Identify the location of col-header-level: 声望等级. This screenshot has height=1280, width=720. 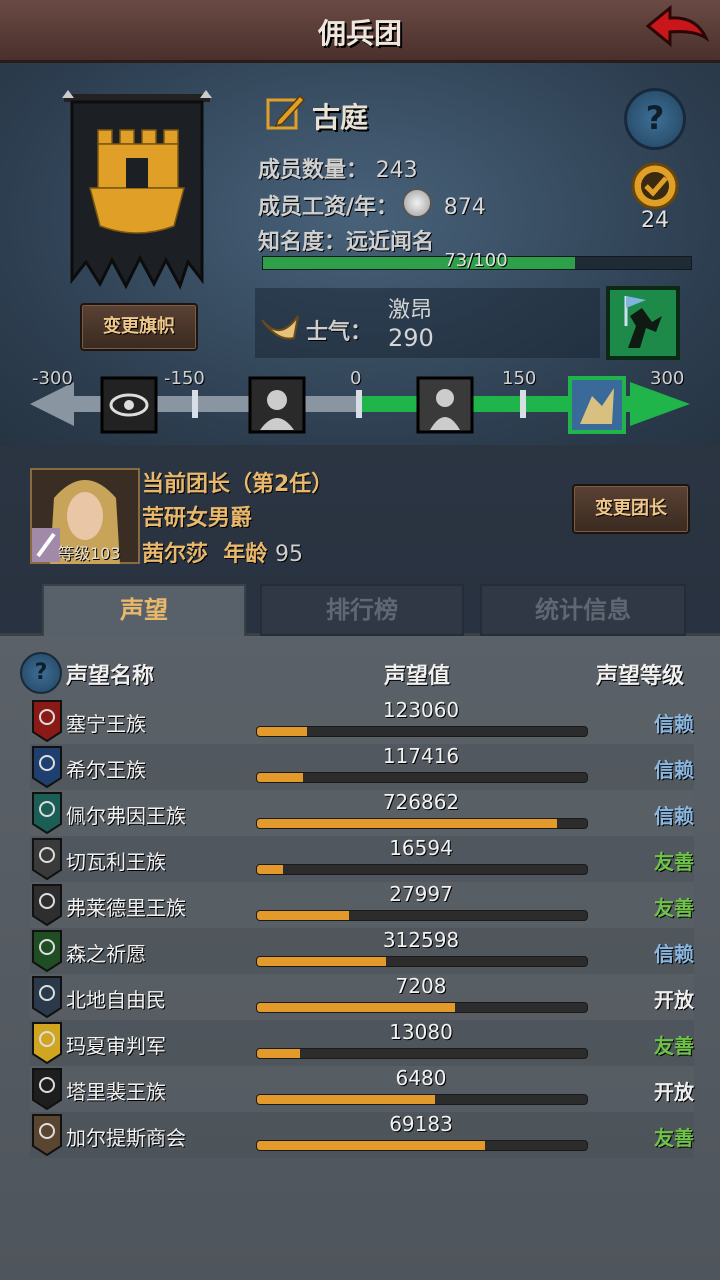
(640, 676).